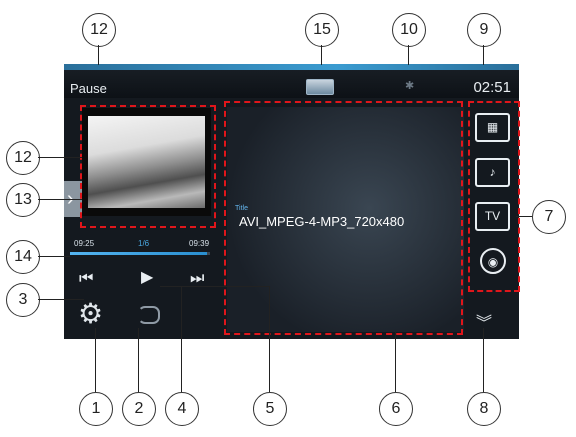 The image size is (576, 437). I want to click on callout-2: 2, so click(139, 409).